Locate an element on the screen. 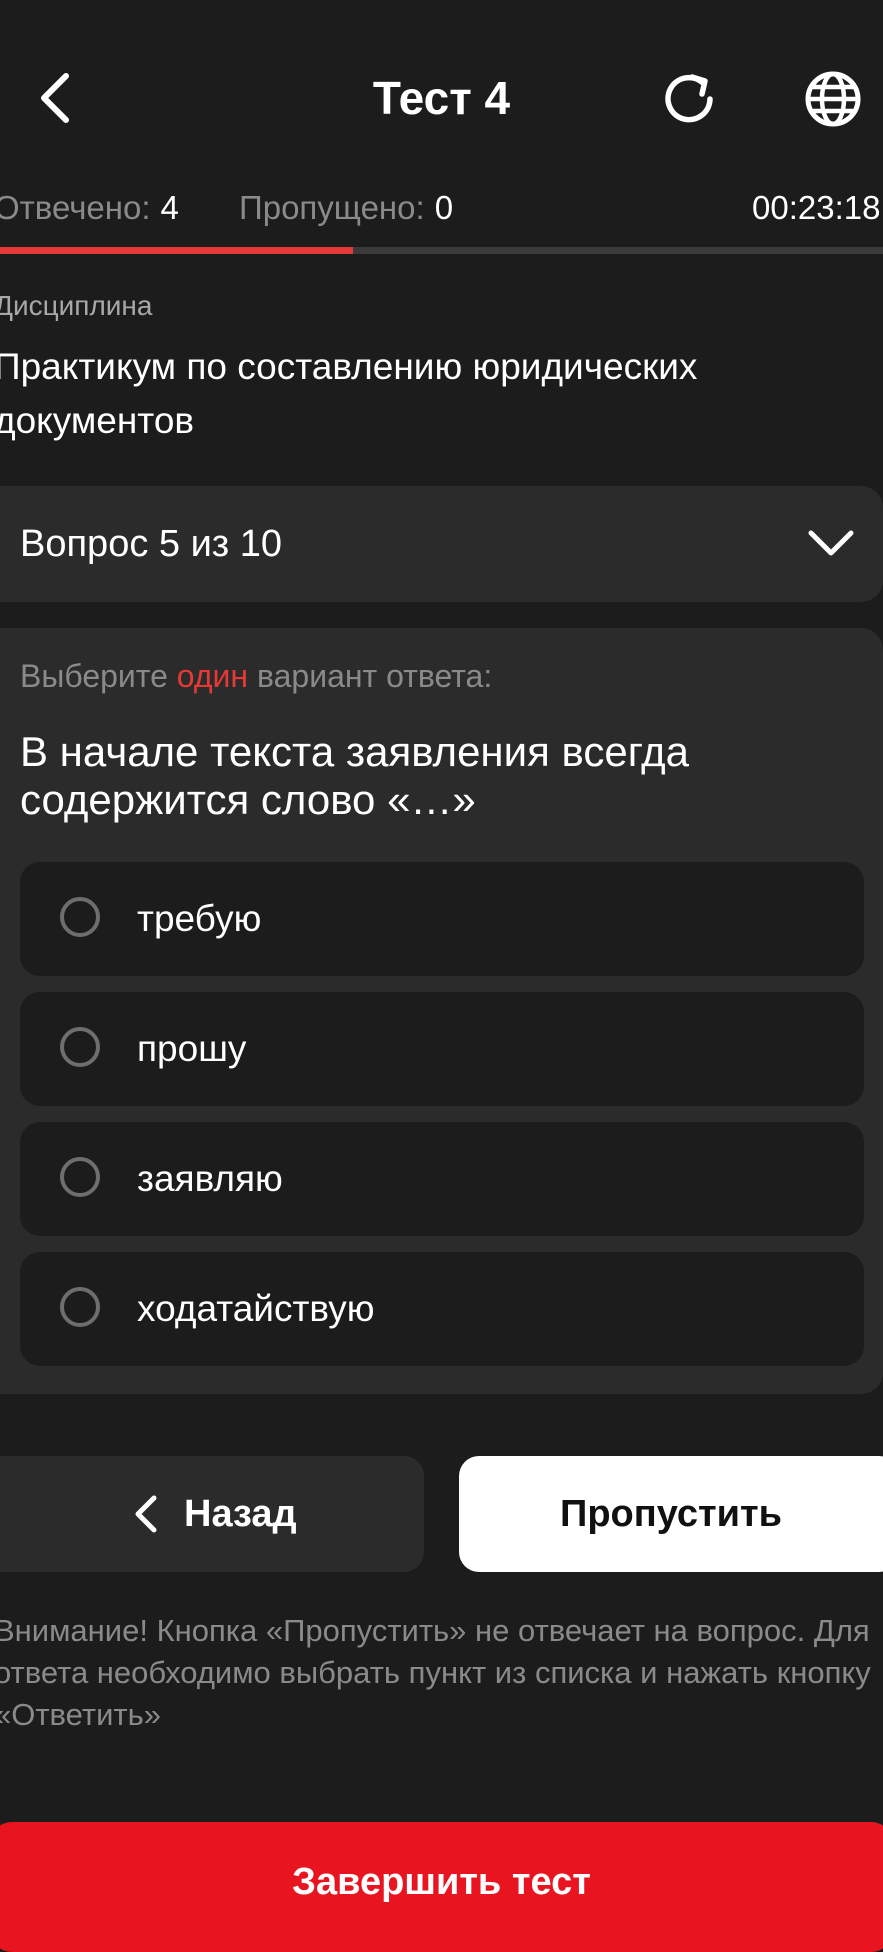 The image size is (883, 1952). back-button-label: Назад is located at coordinates (240, 1514).